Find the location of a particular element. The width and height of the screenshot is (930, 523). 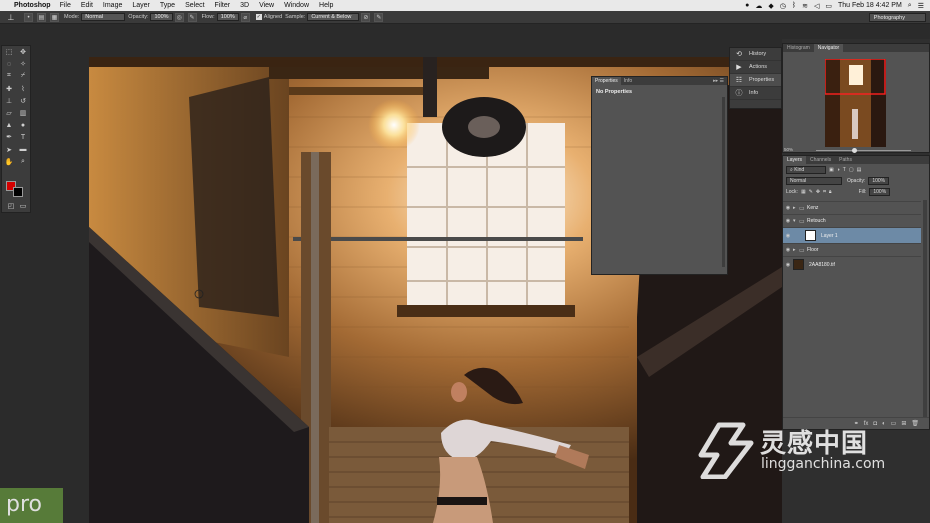

airbrush-toggle: ✎ is located at coordinates (192, 17).